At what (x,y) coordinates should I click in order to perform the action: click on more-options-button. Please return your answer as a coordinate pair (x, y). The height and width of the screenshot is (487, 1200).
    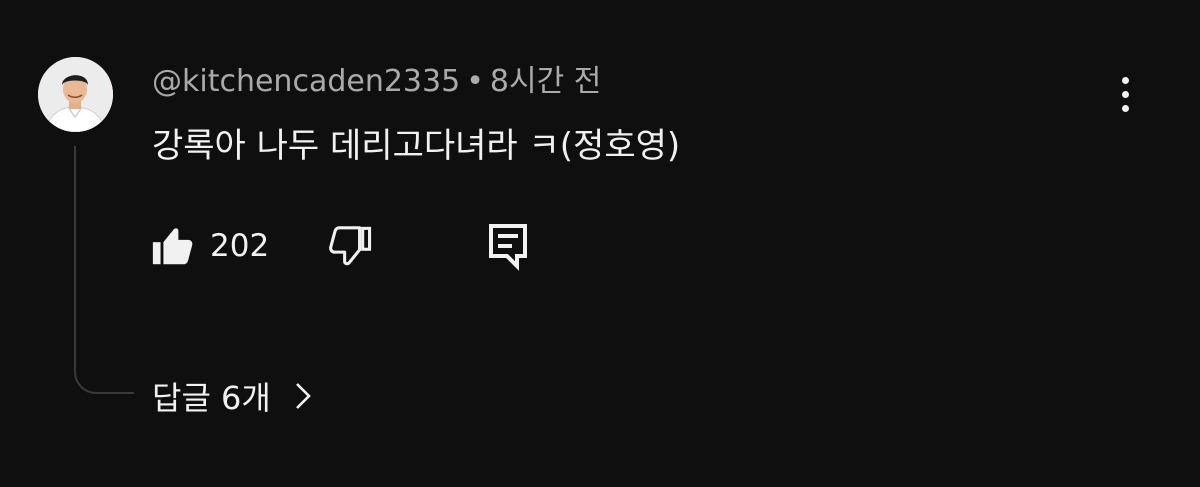
    Looking at the image, I should click on (1125, 94).